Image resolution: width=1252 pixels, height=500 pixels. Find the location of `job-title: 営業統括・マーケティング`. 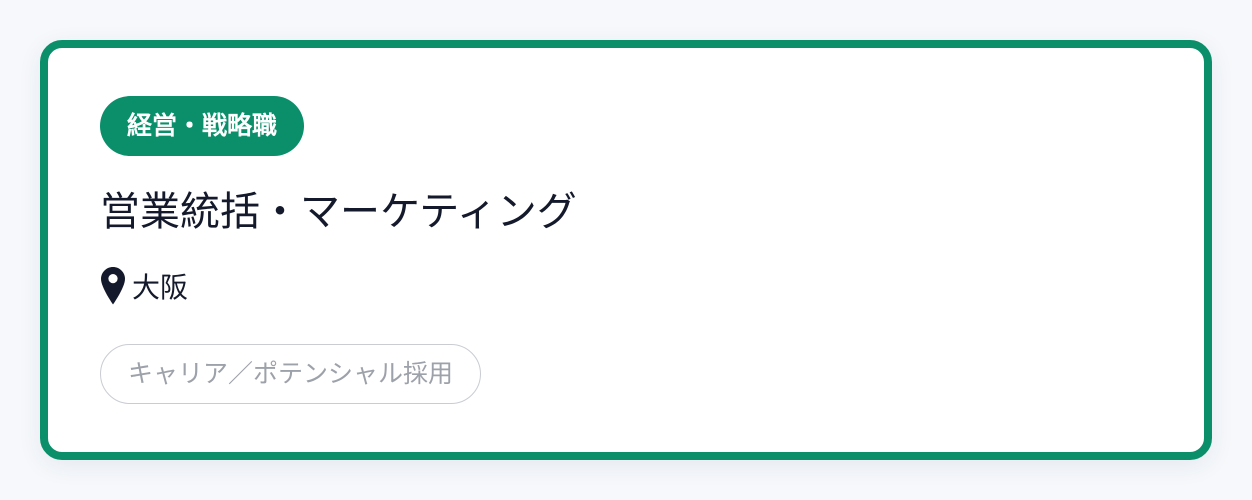

job-title: 営業統括・マーケティング is located at coordinates (338, 212).